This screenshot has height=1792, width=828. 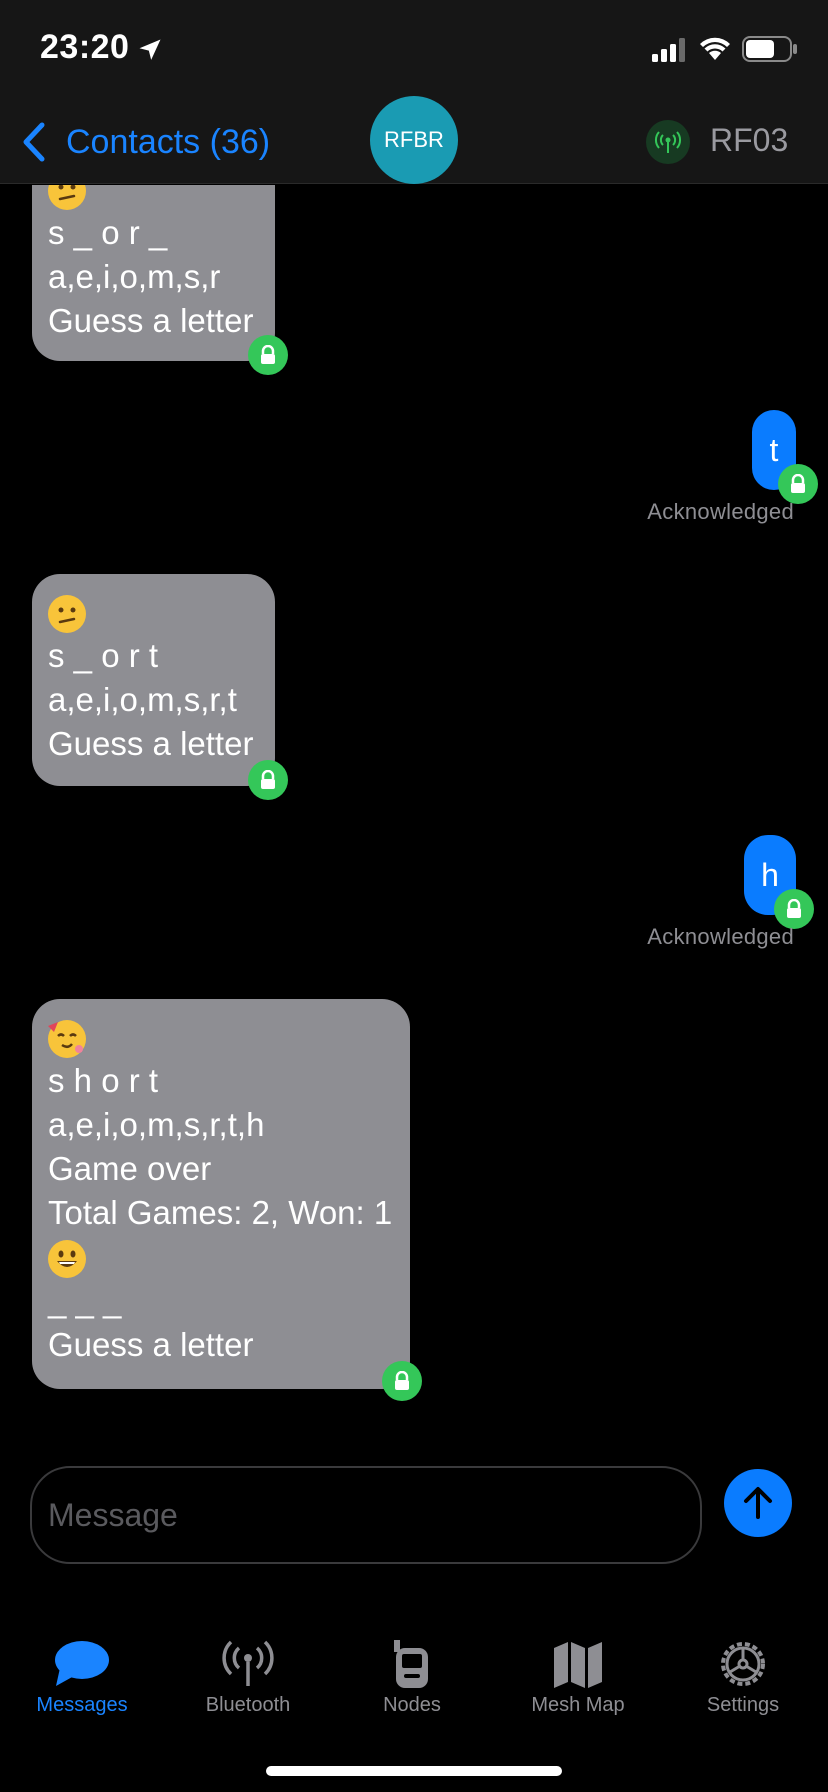 I want to click on wifi-icon, so click(x=715, y=48).